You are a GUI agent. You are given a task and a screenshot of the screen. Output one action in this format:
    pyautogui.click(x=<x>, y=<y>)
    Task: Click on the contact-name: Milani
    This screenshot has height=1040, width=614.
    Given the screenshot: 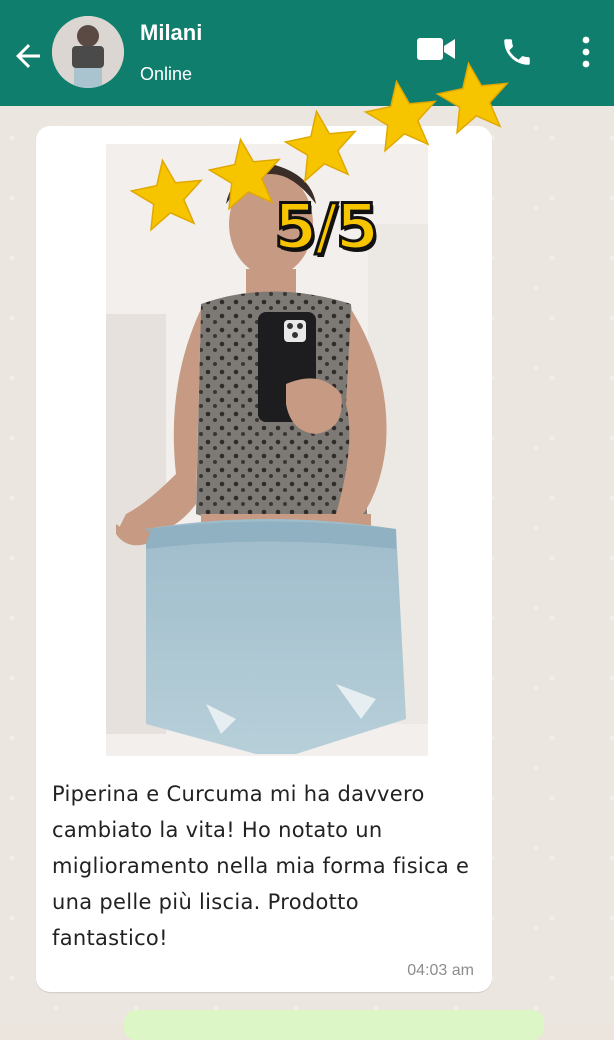 What is the action you would take?
    pyautogui.click(x=171, y=33)
    